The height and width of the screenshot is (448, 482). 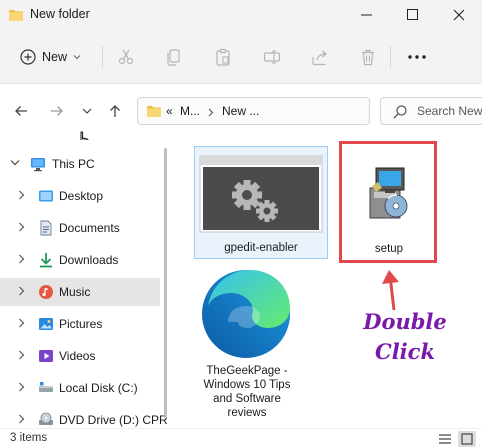 I want to click on rename-icon, so click(x=272, y=57).